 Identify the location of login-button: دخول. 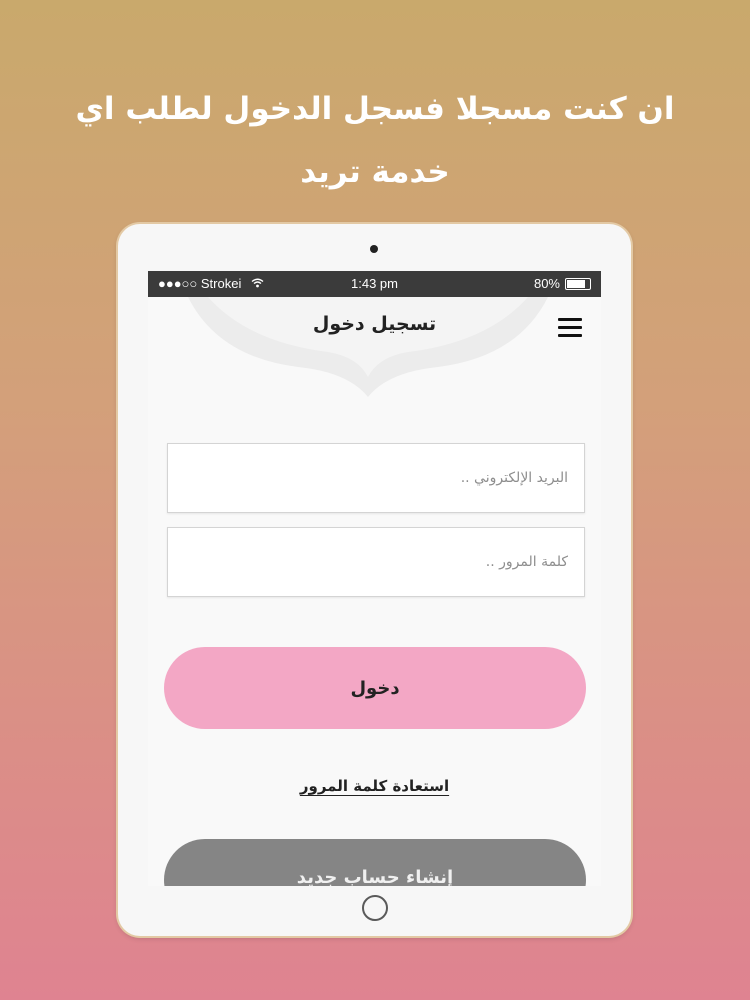
(375, 688).